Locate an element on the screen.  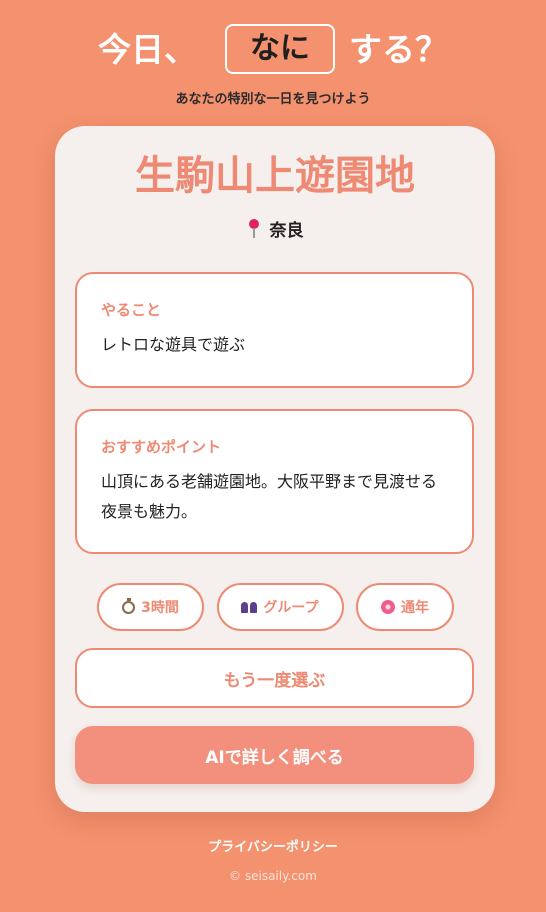
tag-list: 3時間 グループ 通年 is located at coordinates (275, 607).